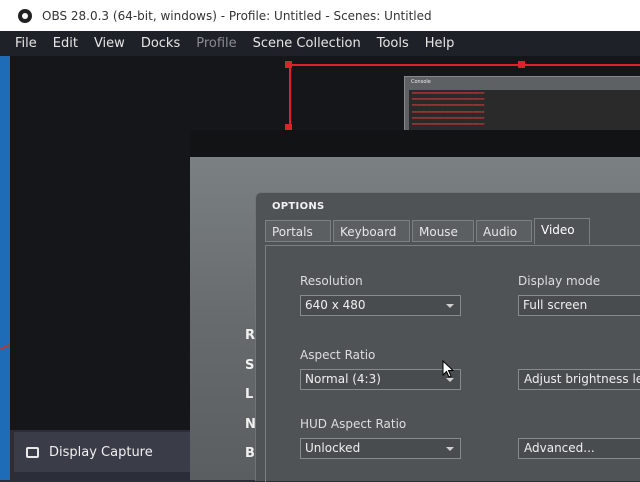  I want to click on desktop-edge-line, so click(5, 347).